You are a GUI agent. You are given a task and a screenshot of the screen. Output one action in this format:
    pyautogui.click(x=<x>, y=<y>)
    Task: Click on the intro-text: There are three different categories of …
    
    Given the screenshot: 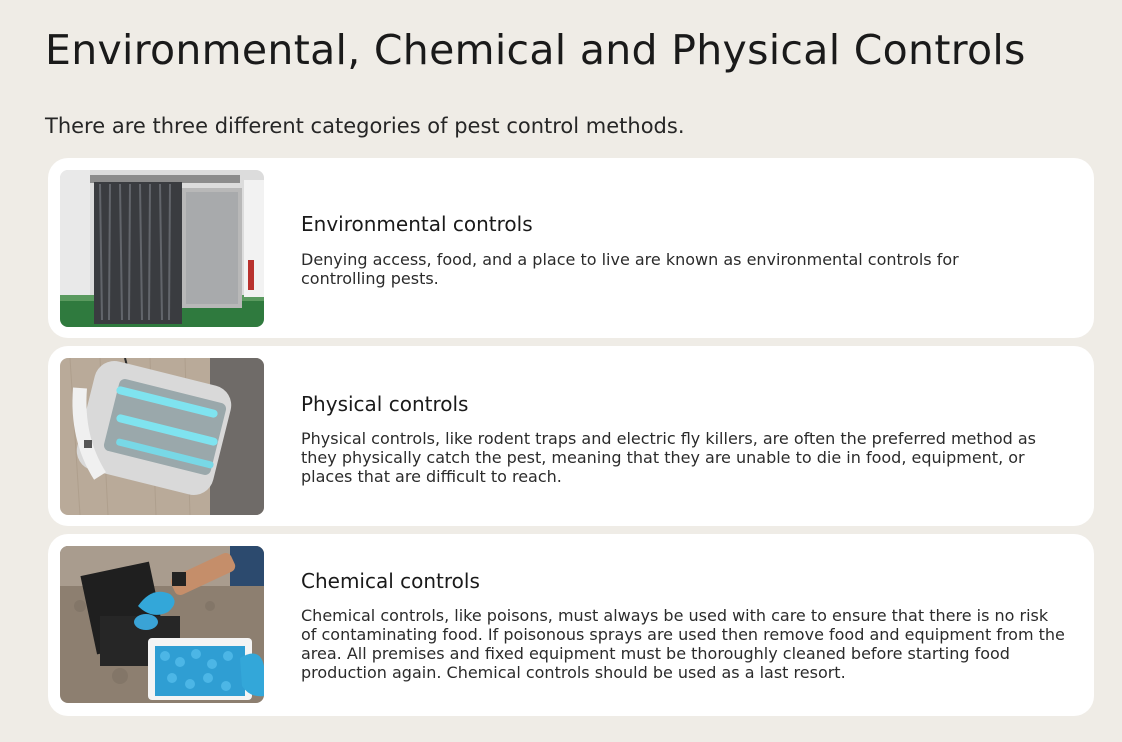 What is the action you would take?
    pyautogui.click(x=365, y=126)
    